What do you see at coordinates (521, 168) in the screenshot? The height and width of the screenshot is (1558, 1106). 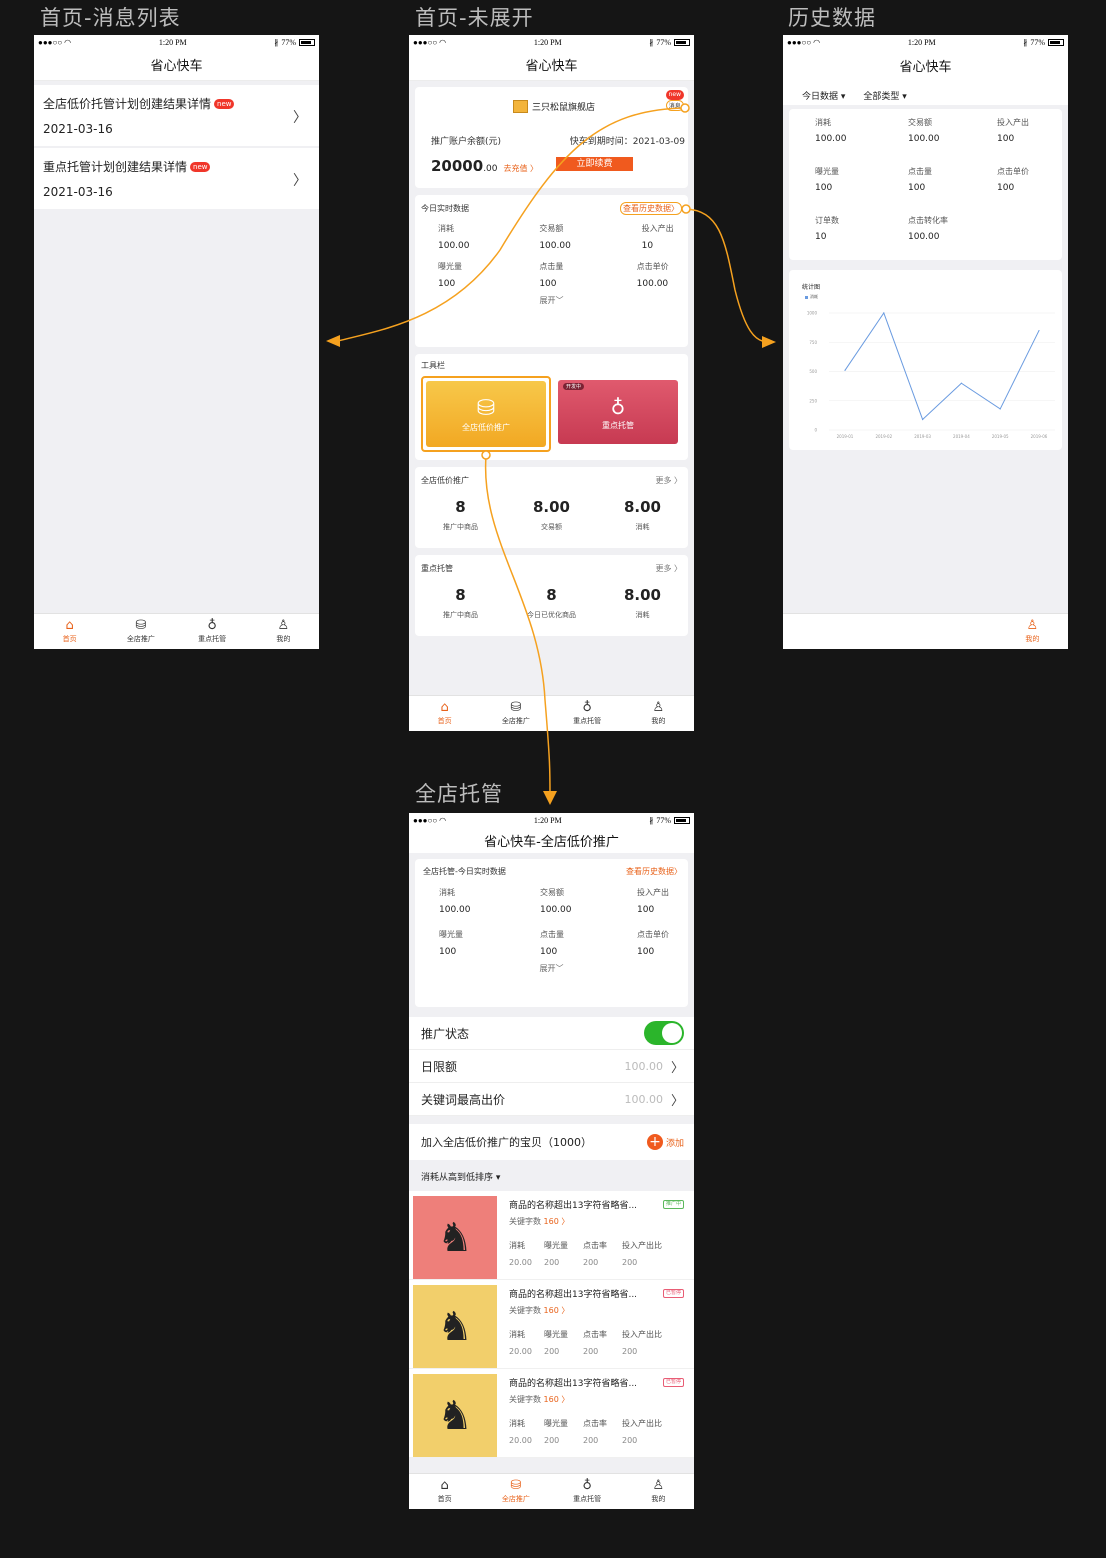 I see `recharge-link: 去充值 〉` at bounding box center [521, 168].